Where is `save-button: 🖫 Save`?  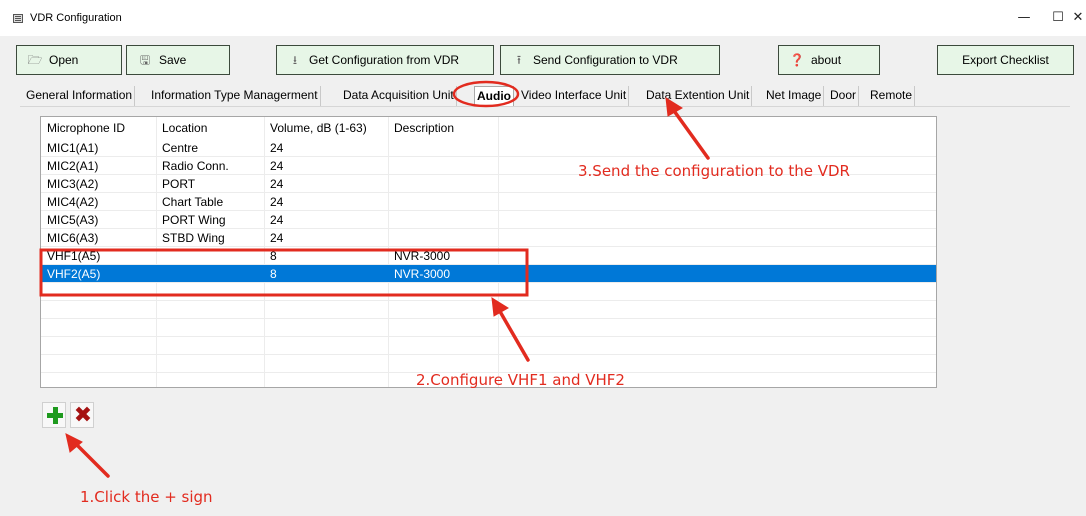
save-button: 🖫 Save is located at coordinates (178, 60).